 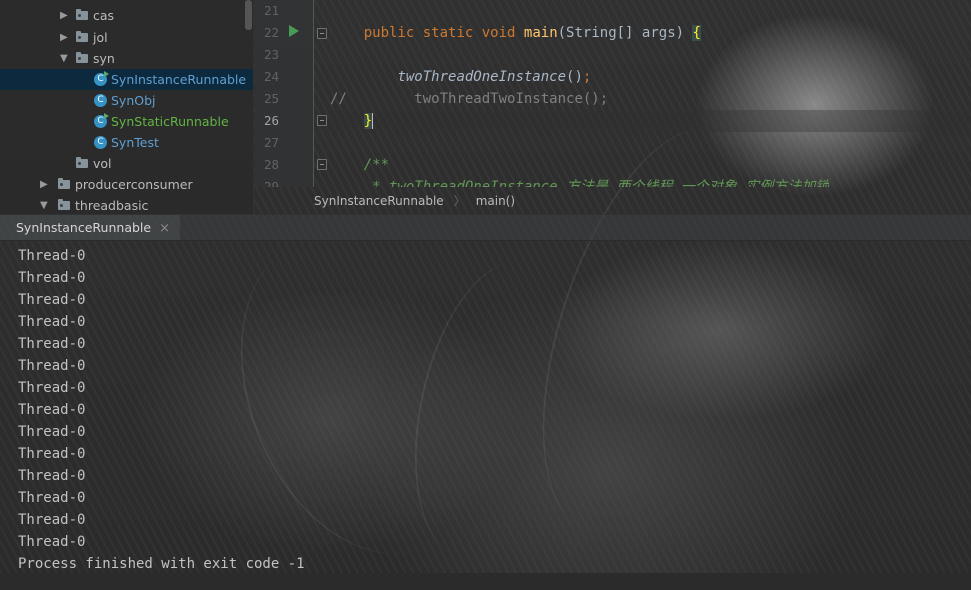 I want to click on code-line-24: twoThreadOneInstance();, so click(x=494, y=77).